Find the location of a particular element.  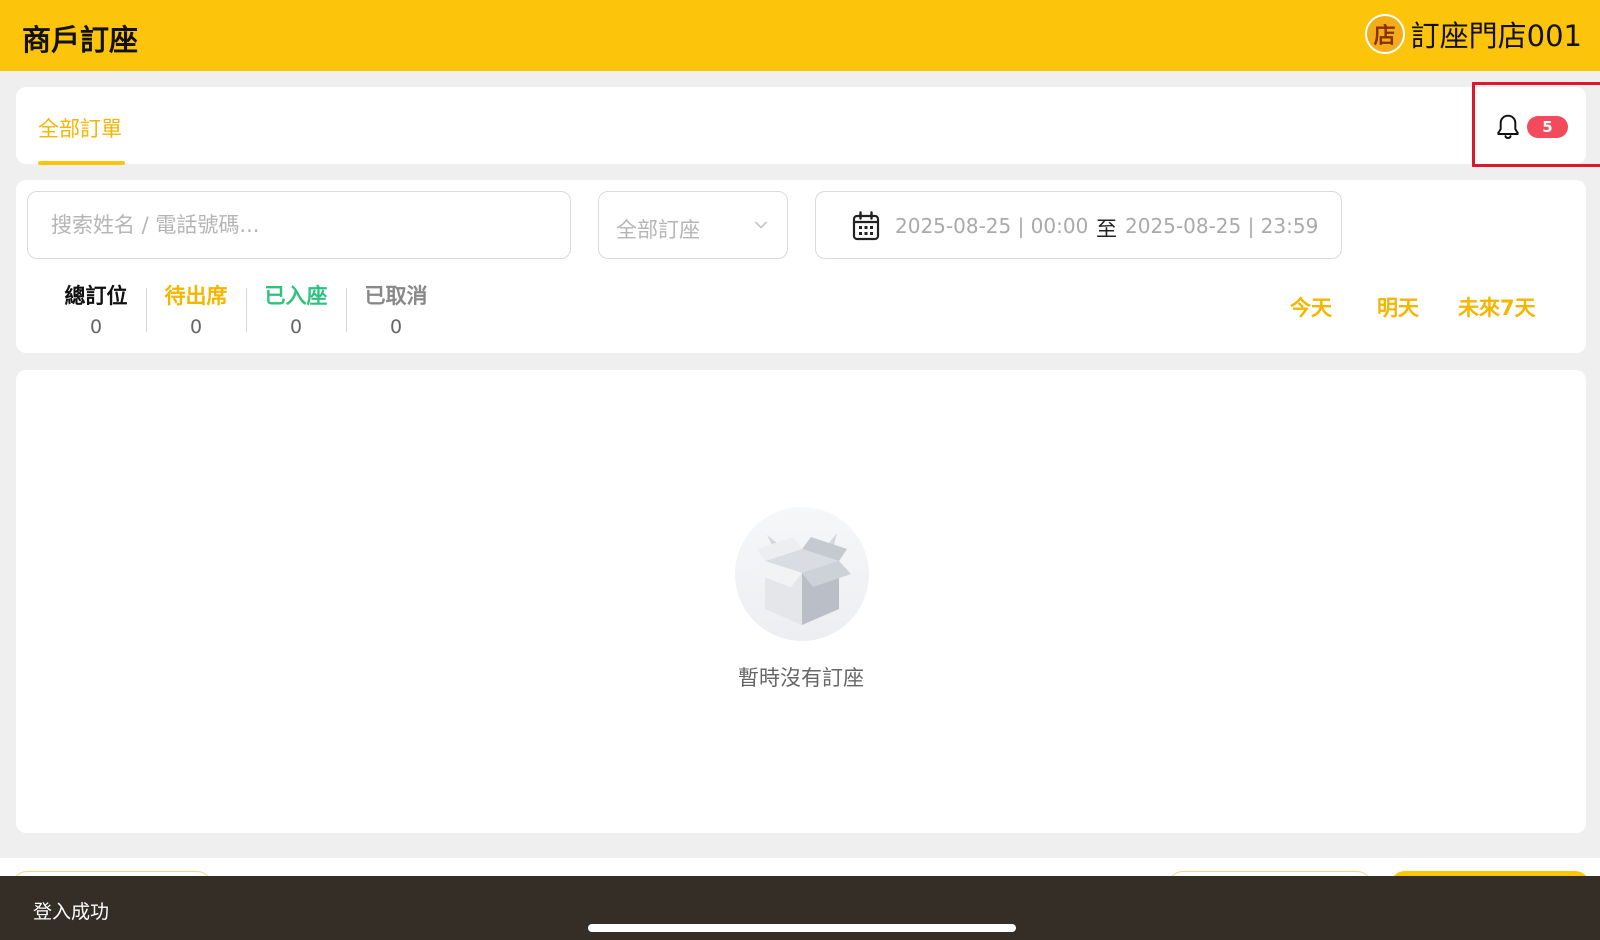

stat-total-label: 總訂位 is located at coordinates (96, 296).